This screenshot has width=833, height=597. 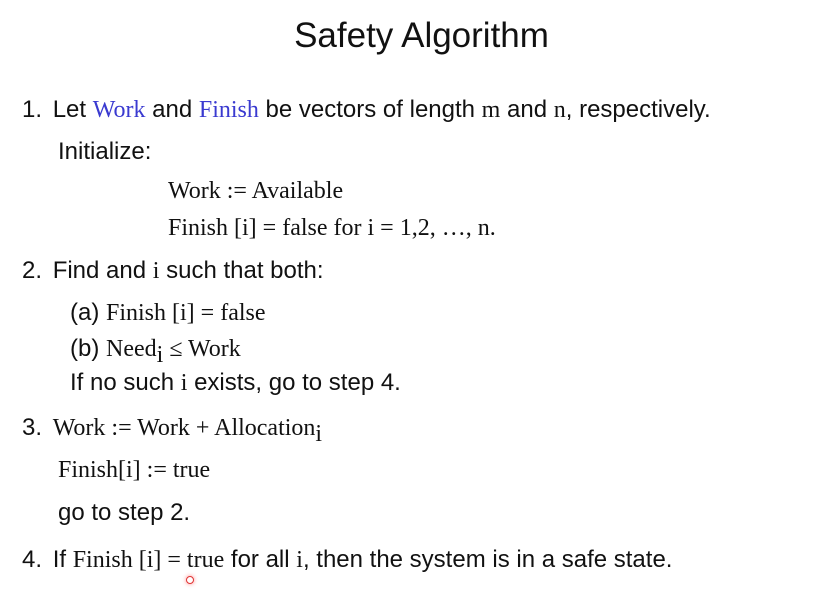 I want to click on finish-update: Finish[i] := true, so click(x=134, y=470).